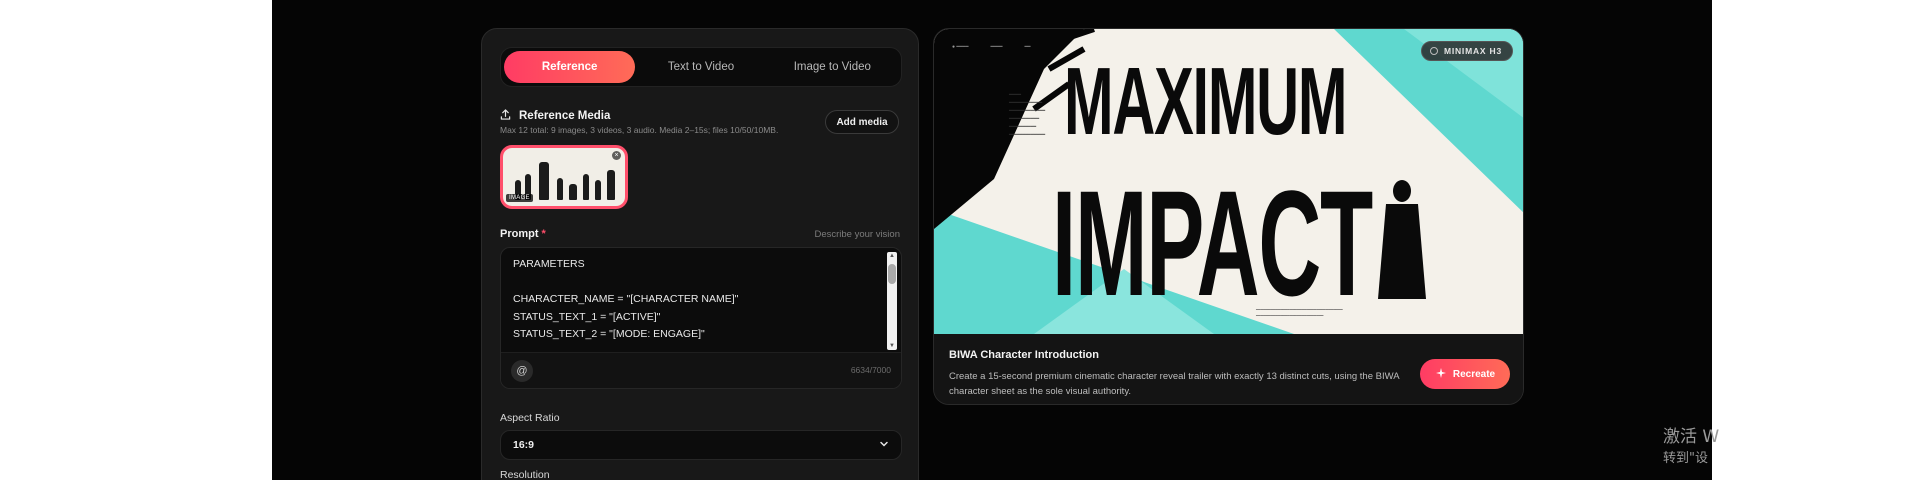 The image size is (1920, 480). I want to click on chevron-down-icon, so click(884, 445).